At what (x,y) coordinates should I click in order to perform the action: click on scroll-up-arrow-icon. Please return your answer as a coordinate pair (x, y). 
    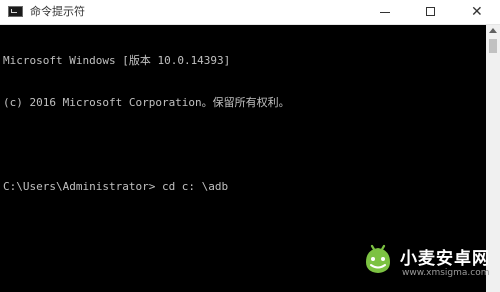
    Looking at the image, I should click on (493, 30).